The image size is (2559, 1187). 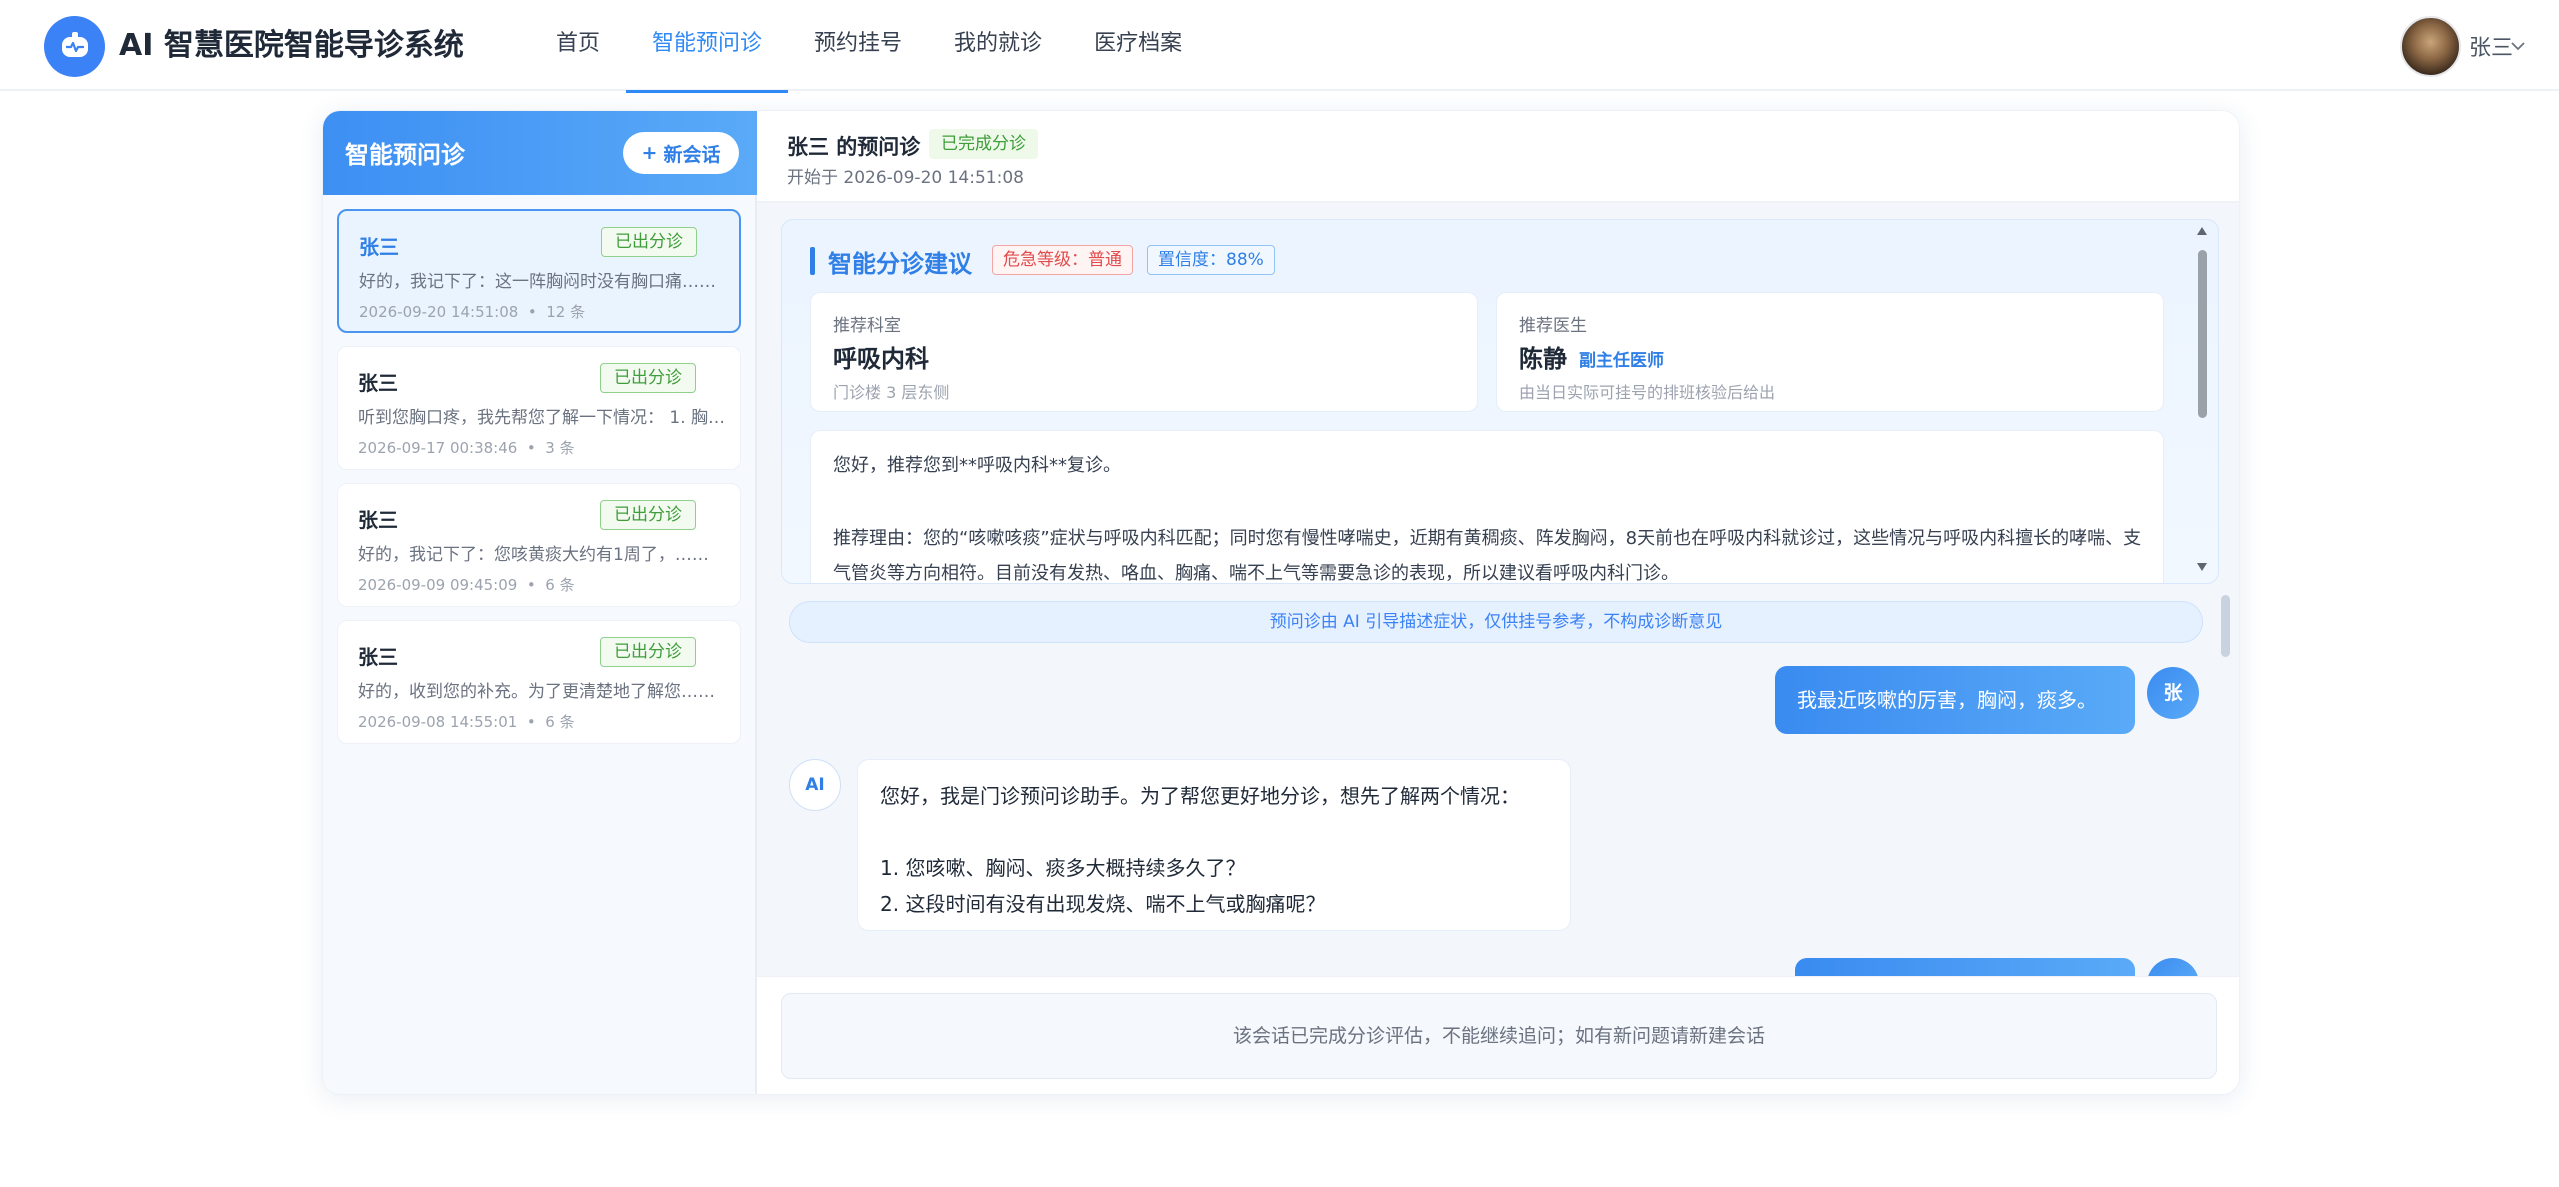 What do you see at coordinates (891, 392) in the screenshot?
I see `department-location: 门诊楼 3 层东侧` at bounding box center [891, 392].